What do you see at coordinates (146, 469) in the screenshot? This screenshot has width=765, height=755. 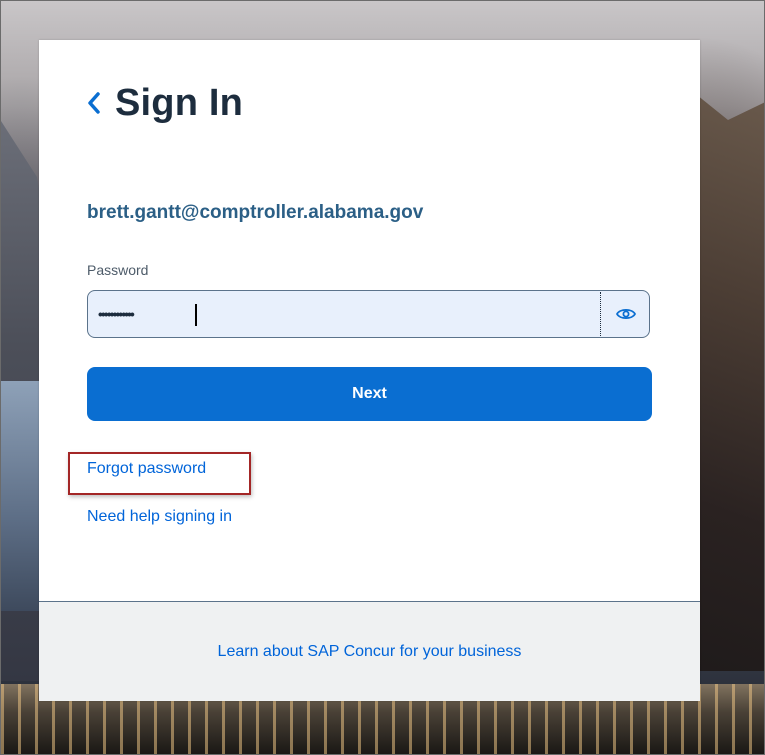 I see `forgot-password-link: Forgot password` at bounding box center [146, 469].